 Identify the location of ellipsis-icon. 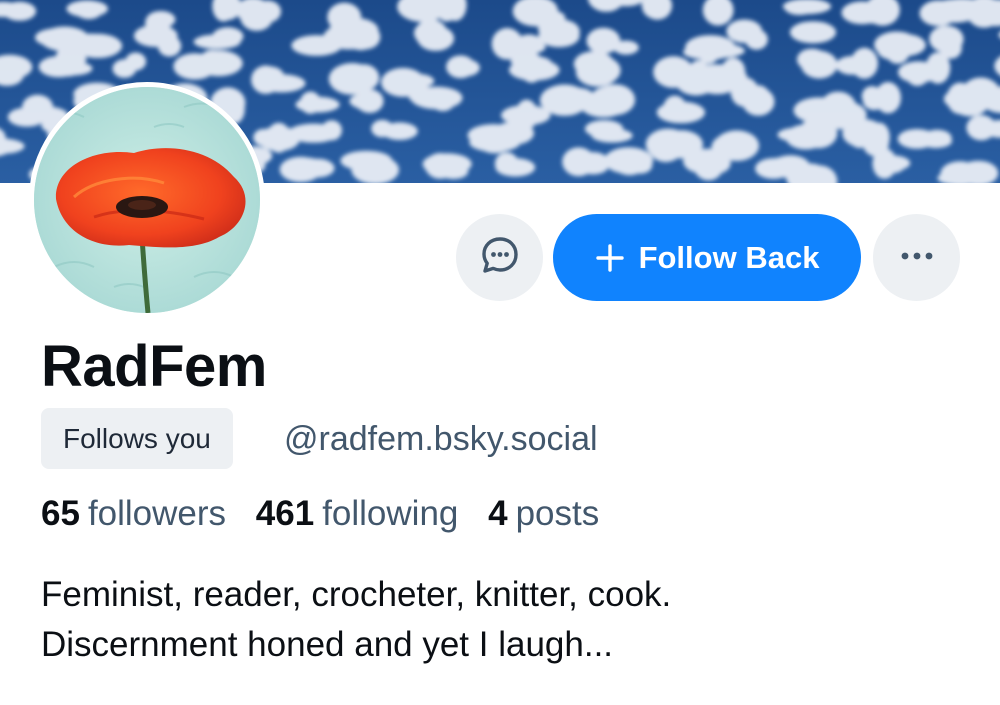
(917, 258).